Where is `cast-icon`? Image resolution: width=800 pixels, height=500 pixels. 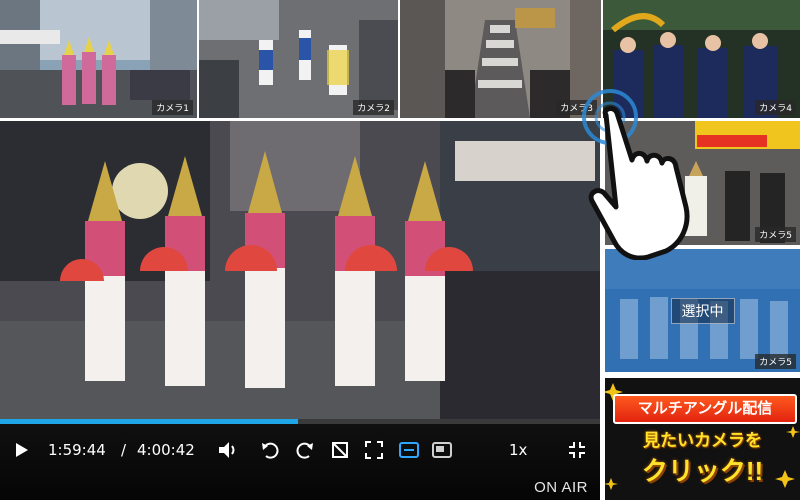 cast-icon is located at coordinates (442, 450).